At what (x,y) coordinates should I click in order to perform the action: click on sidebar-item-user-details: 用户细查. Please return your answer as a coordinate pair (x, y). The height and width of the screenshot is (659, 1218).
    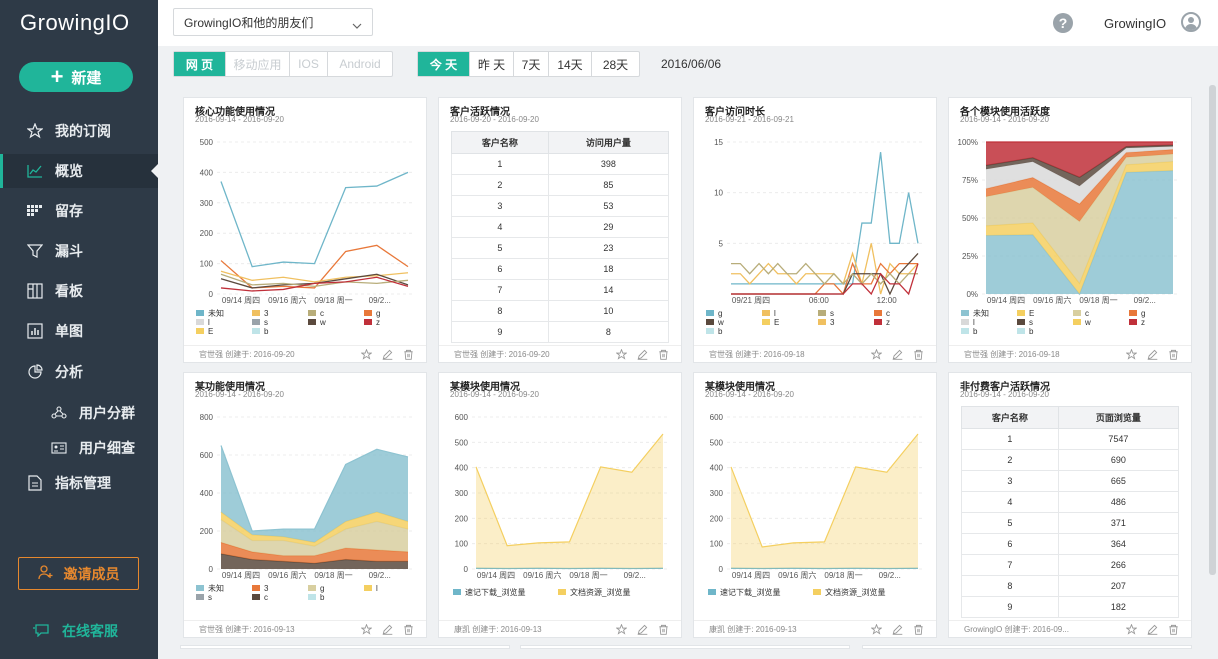
    Looking at the image, I should click on (79, 448).